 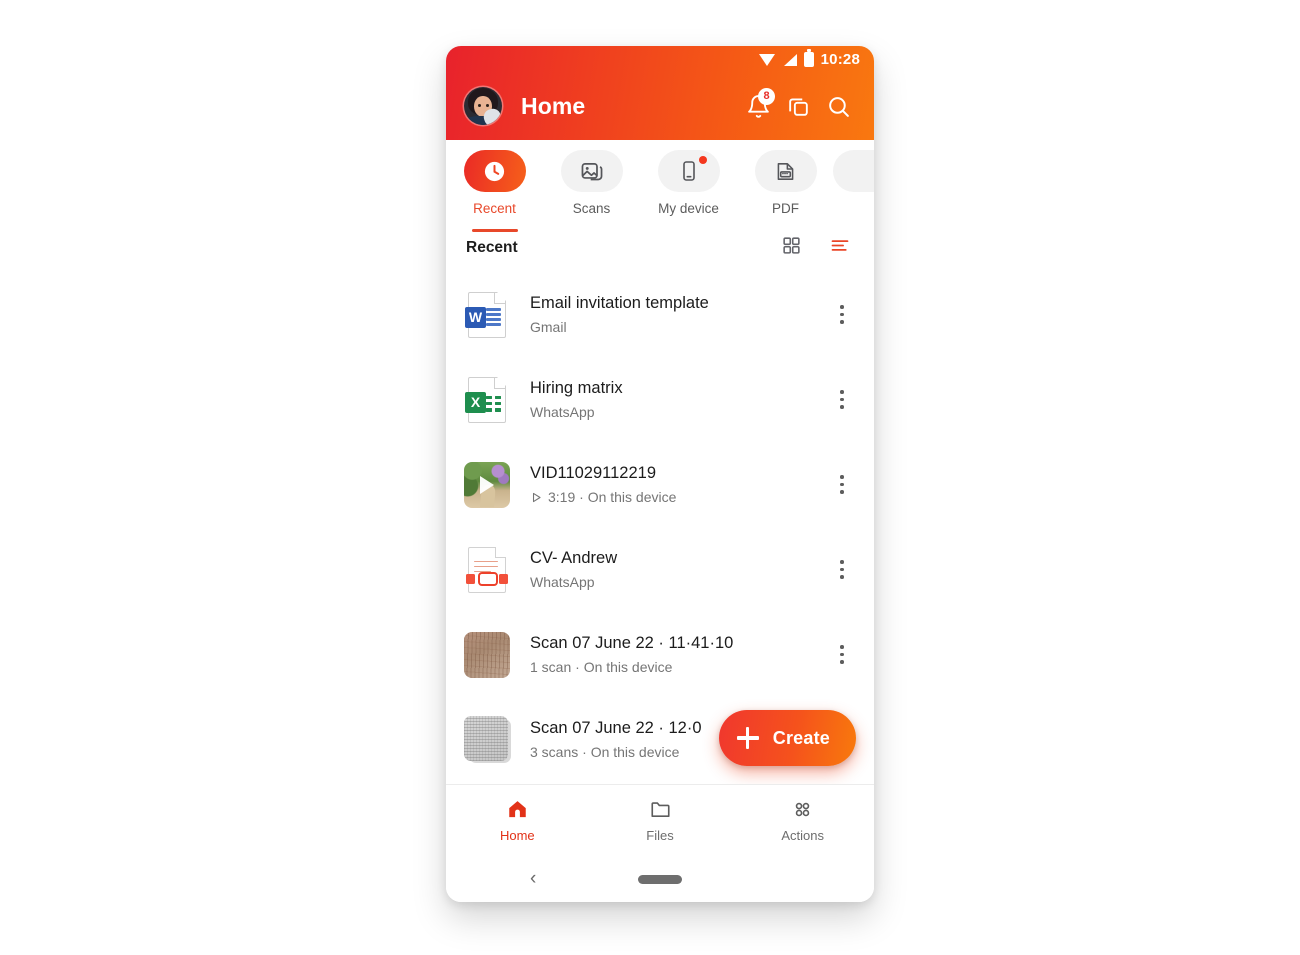 I want to click on status-bar: 10:28, so click(x=660, y=59).